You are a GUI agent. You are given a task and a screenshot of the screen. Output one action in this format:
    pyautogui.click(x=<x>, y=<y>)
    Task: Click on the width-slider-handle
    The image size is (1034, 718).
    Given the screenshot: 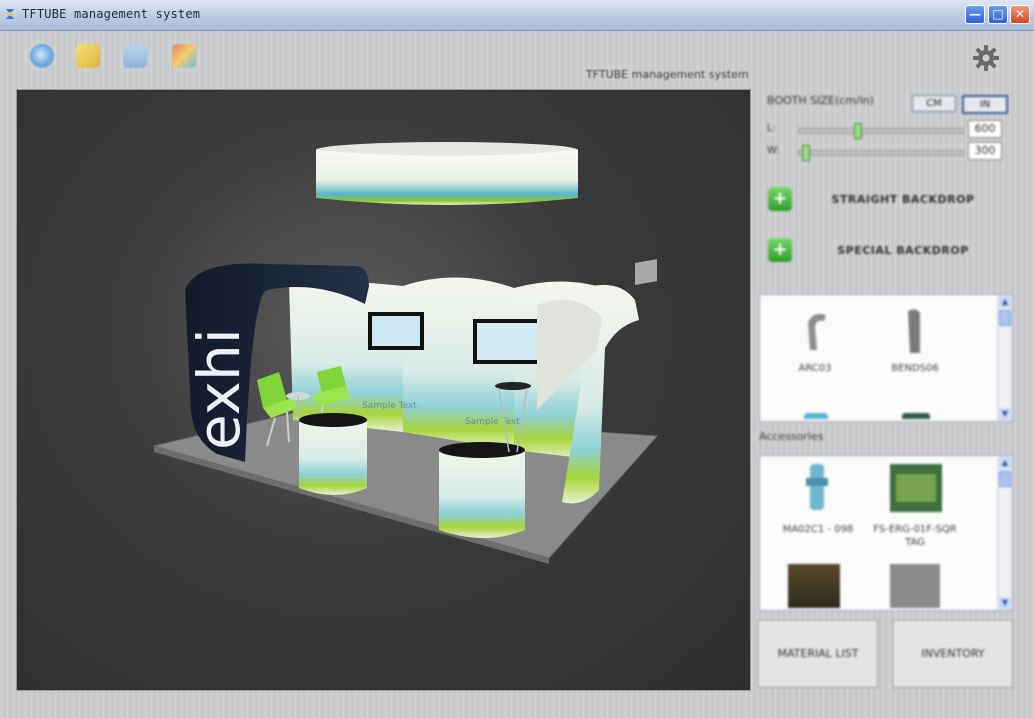 What is the action you would take?
    pyautogui.click(x=806, y=153)
    